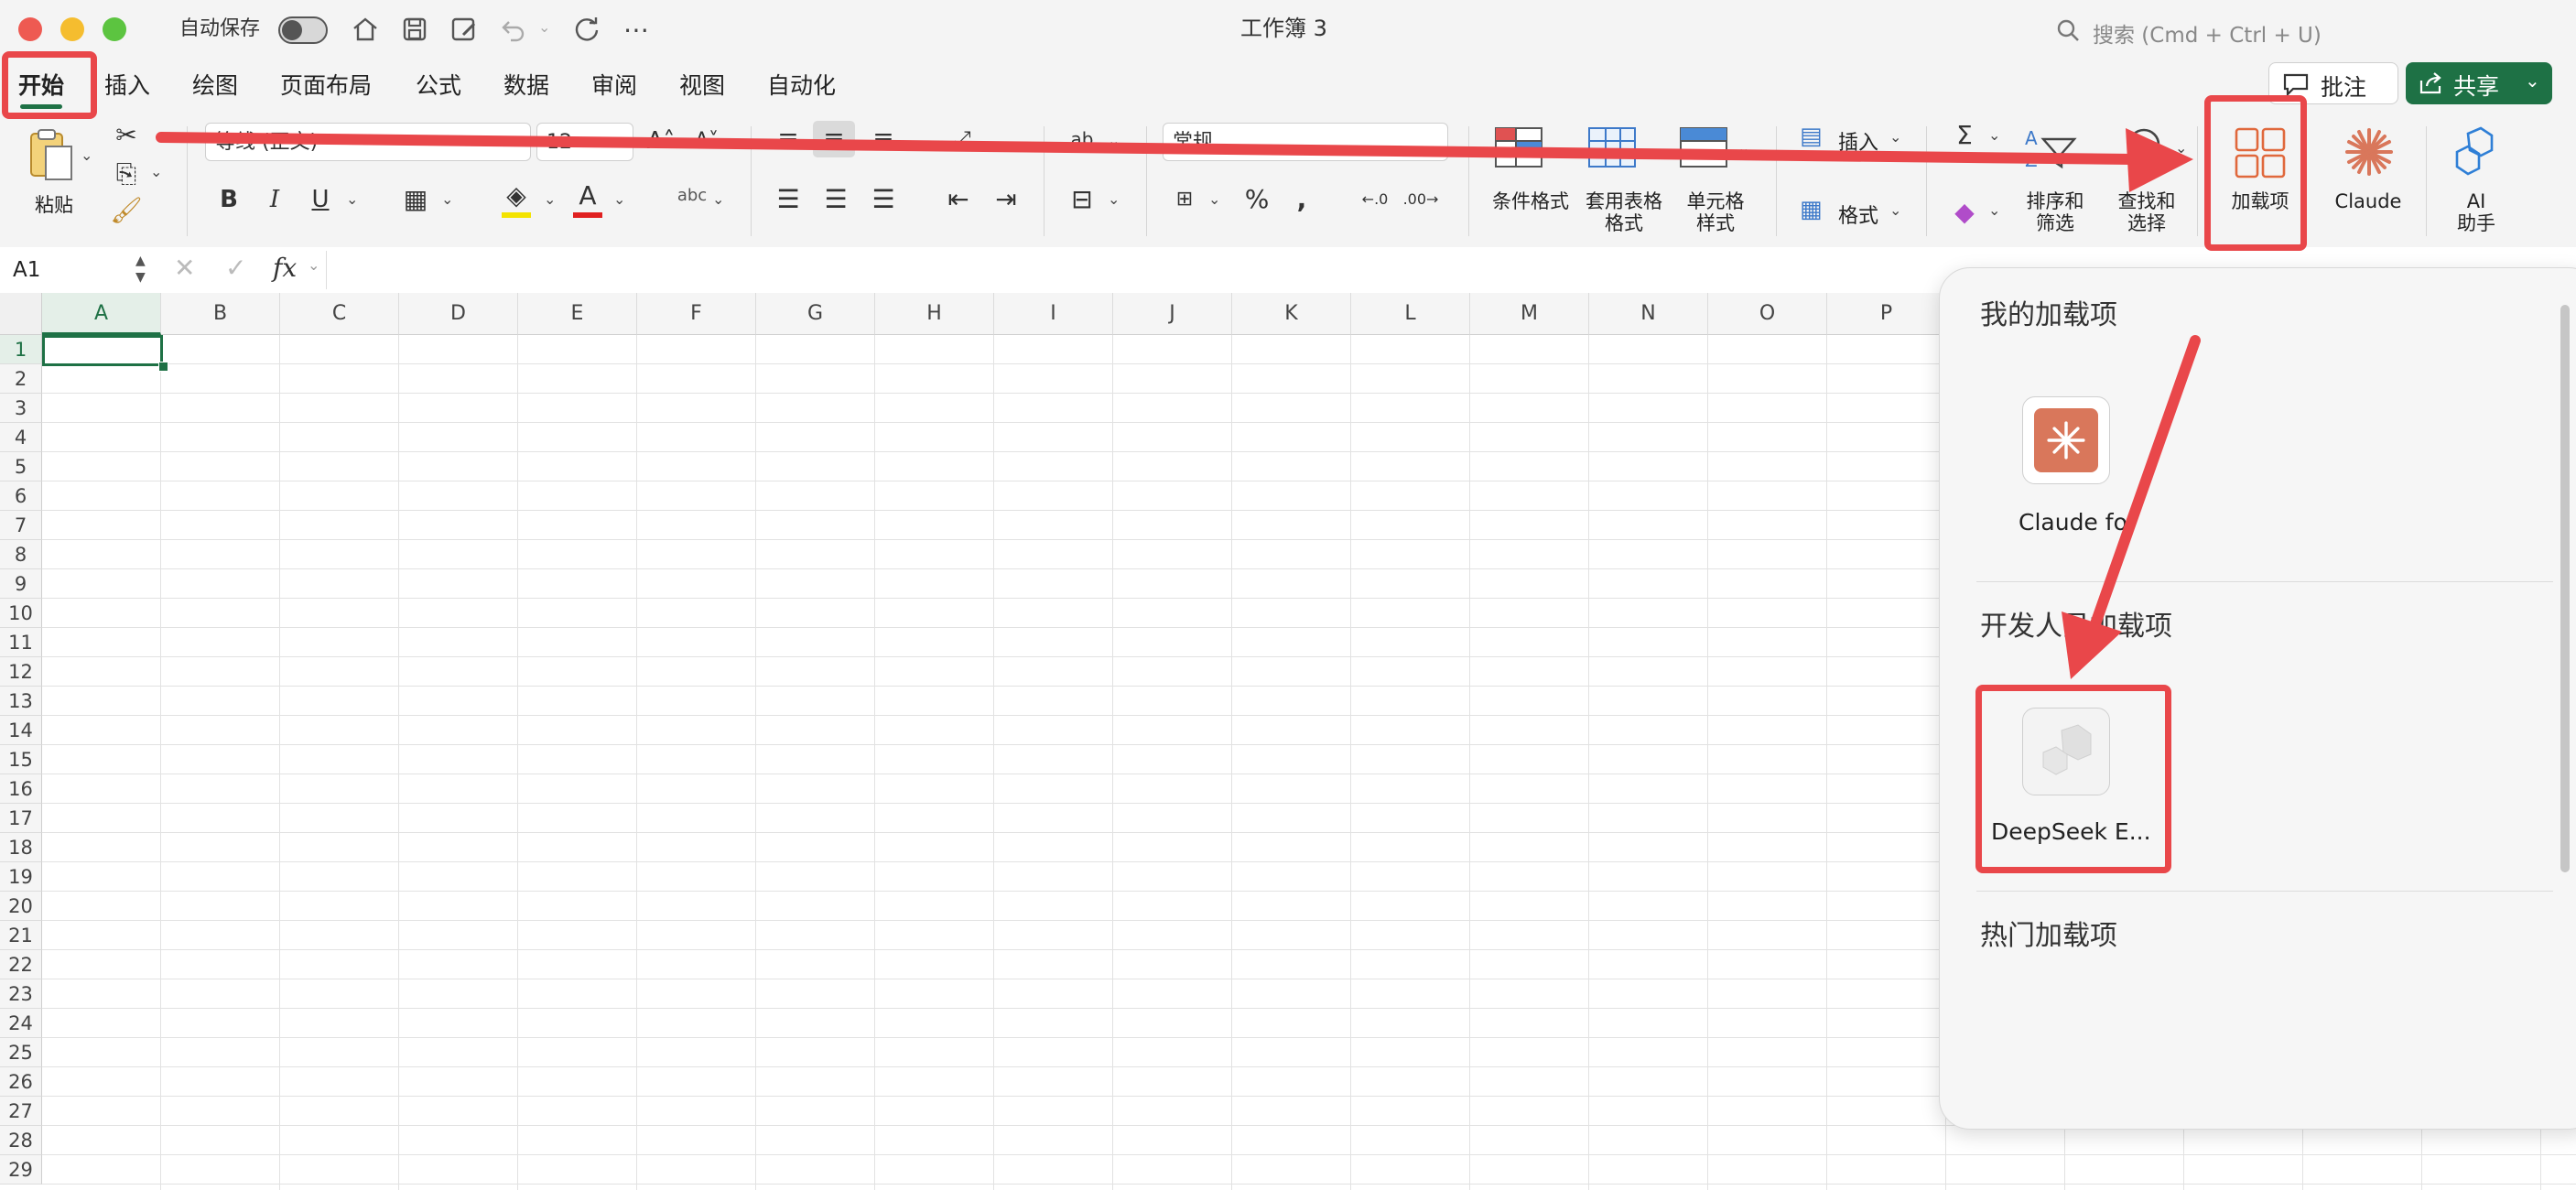 This screenshot has width=2576, height=1190. What do you see at coordinates (1174, 160) in the screenshot?
I see `arrow-home-to-addins` at bounding box center [1174, 160].